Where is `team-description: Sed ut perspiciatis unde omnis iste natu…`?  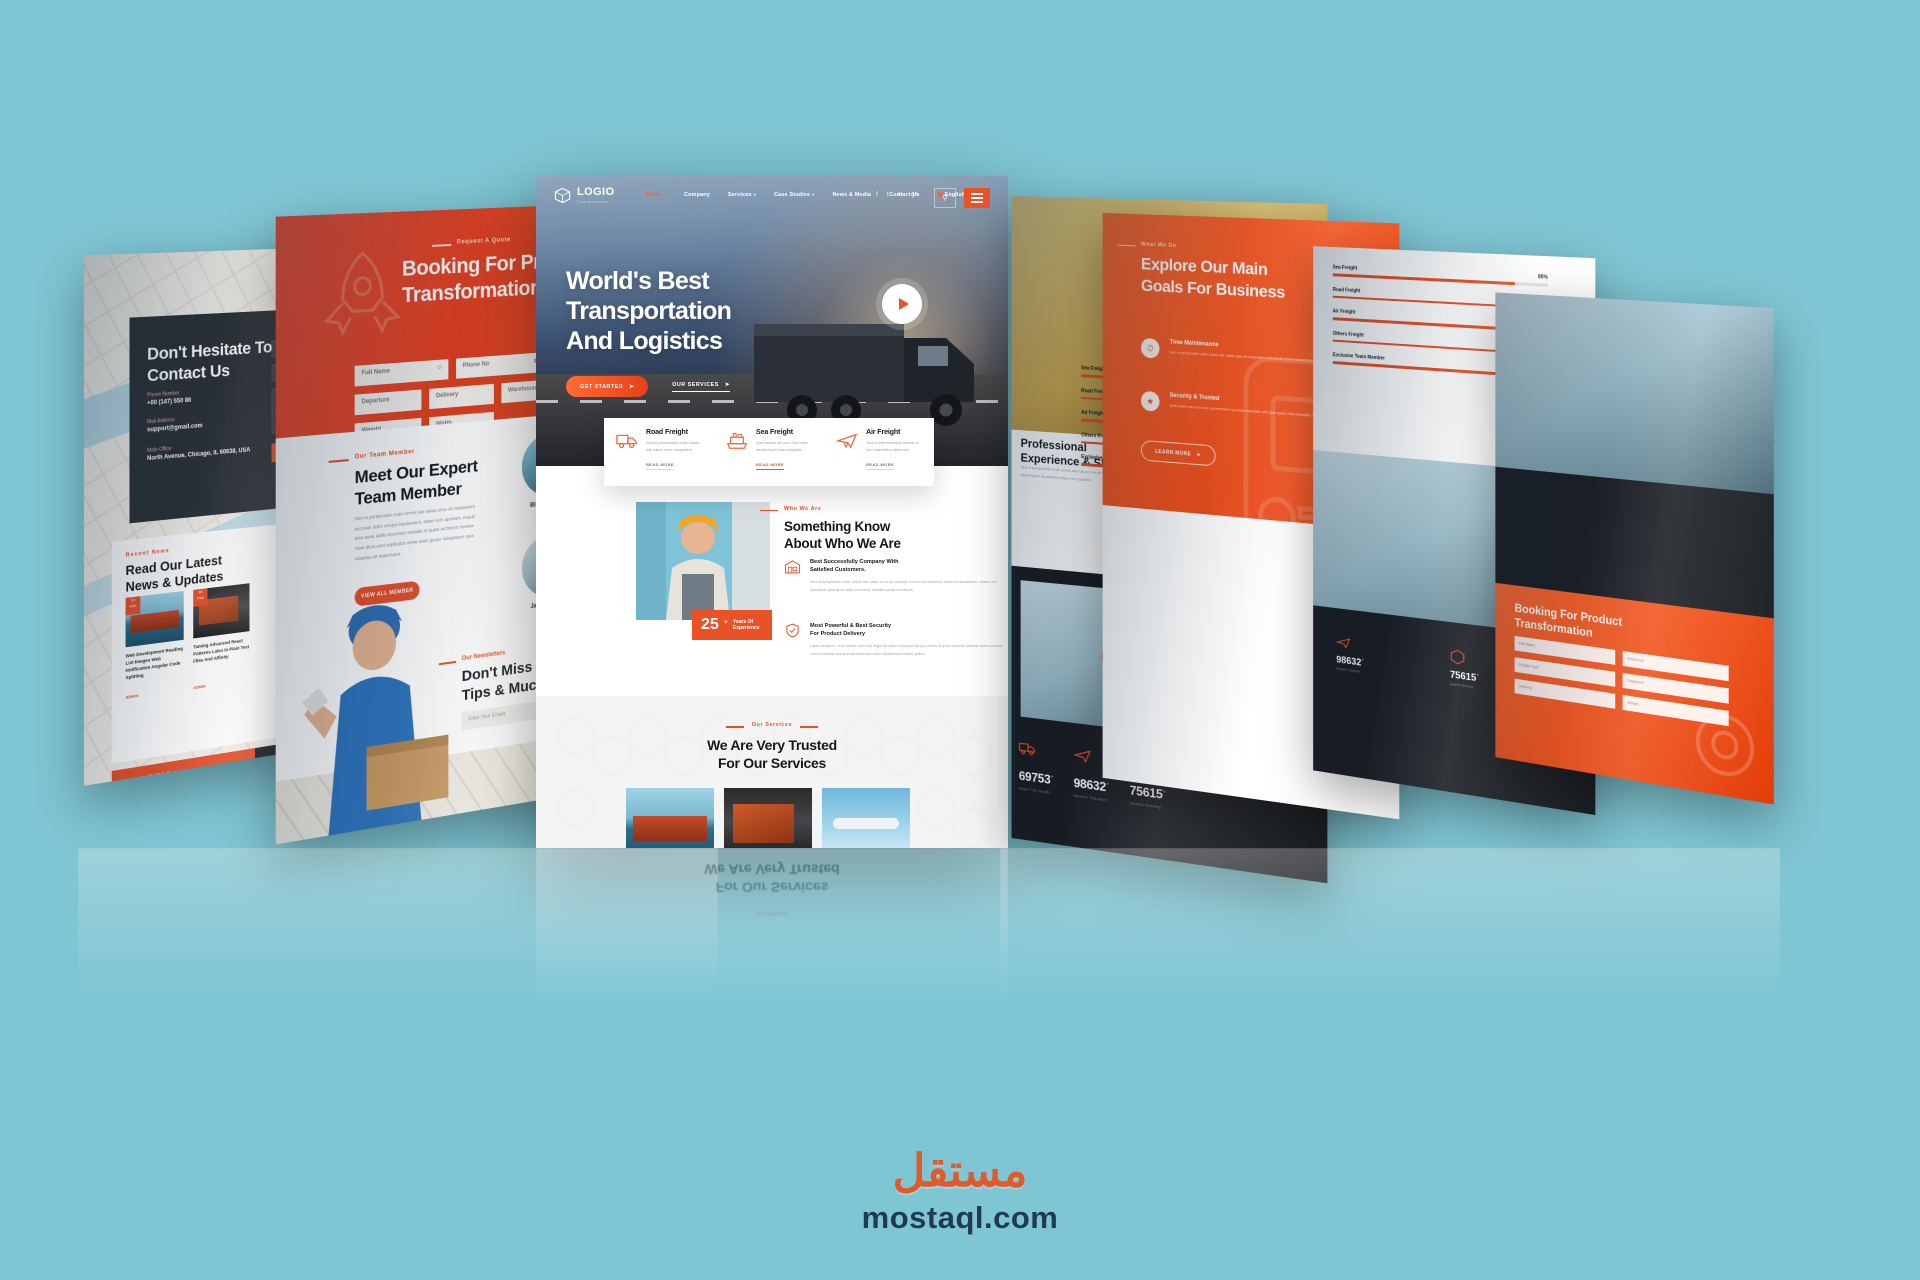 team-description: Sed ut perspiciatis unde omnis iste natu… is located at coordinates (415, 532).